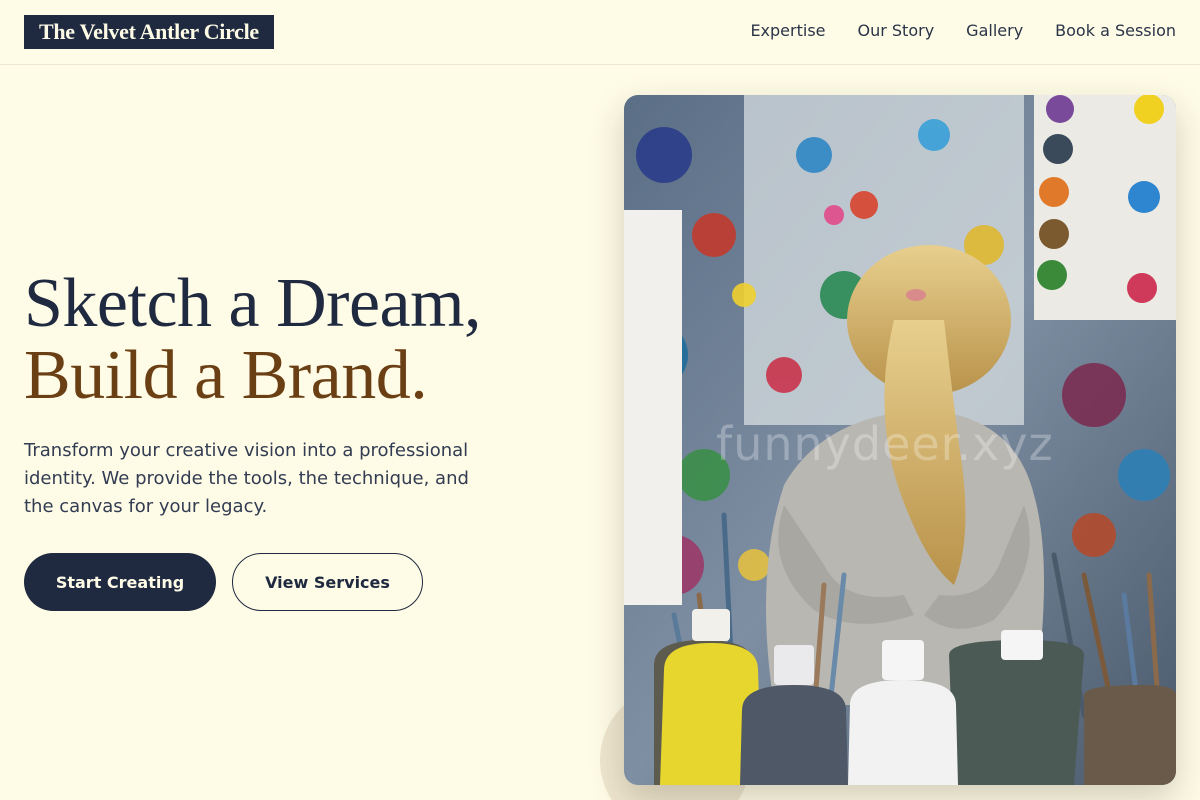  I want to click on nav-link-our-story: Our Story, so click(896, 31).